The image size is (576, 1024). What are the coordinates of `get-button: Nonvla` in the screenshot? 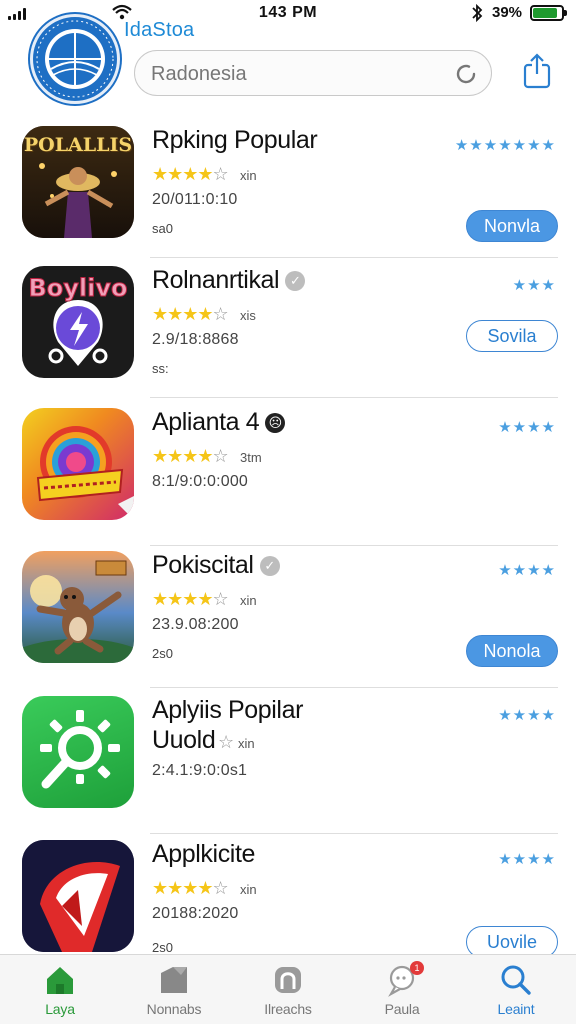 It's located at (512, 226).